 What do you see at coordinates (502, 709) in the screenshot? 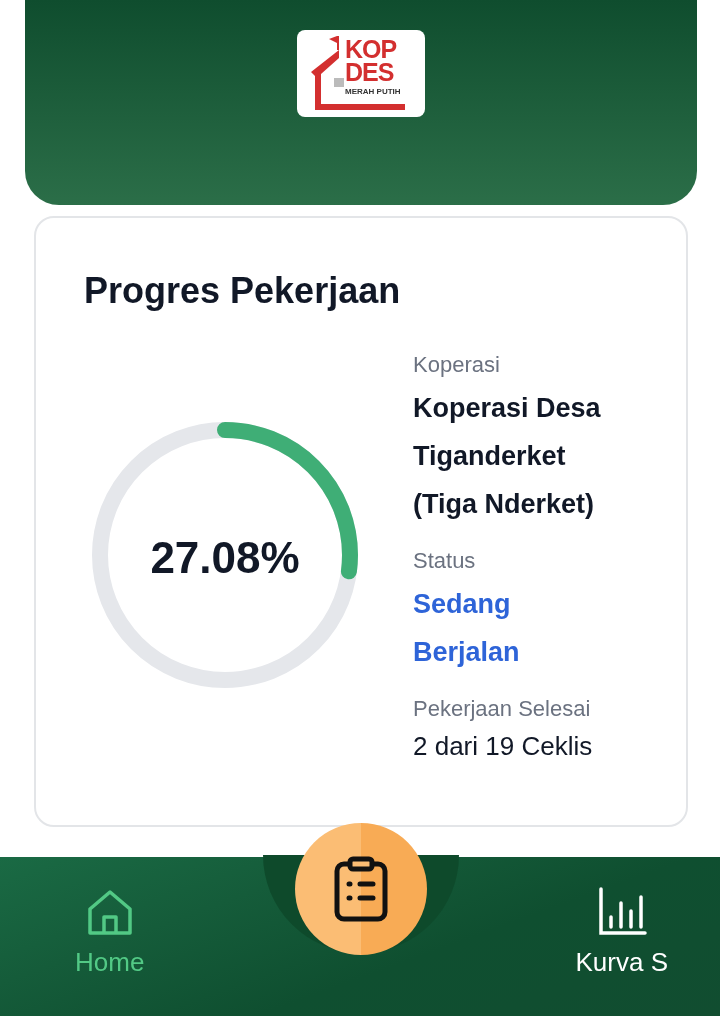
I see `field-label: Pekerjaan Selesai` at bounding box center [502, 709].